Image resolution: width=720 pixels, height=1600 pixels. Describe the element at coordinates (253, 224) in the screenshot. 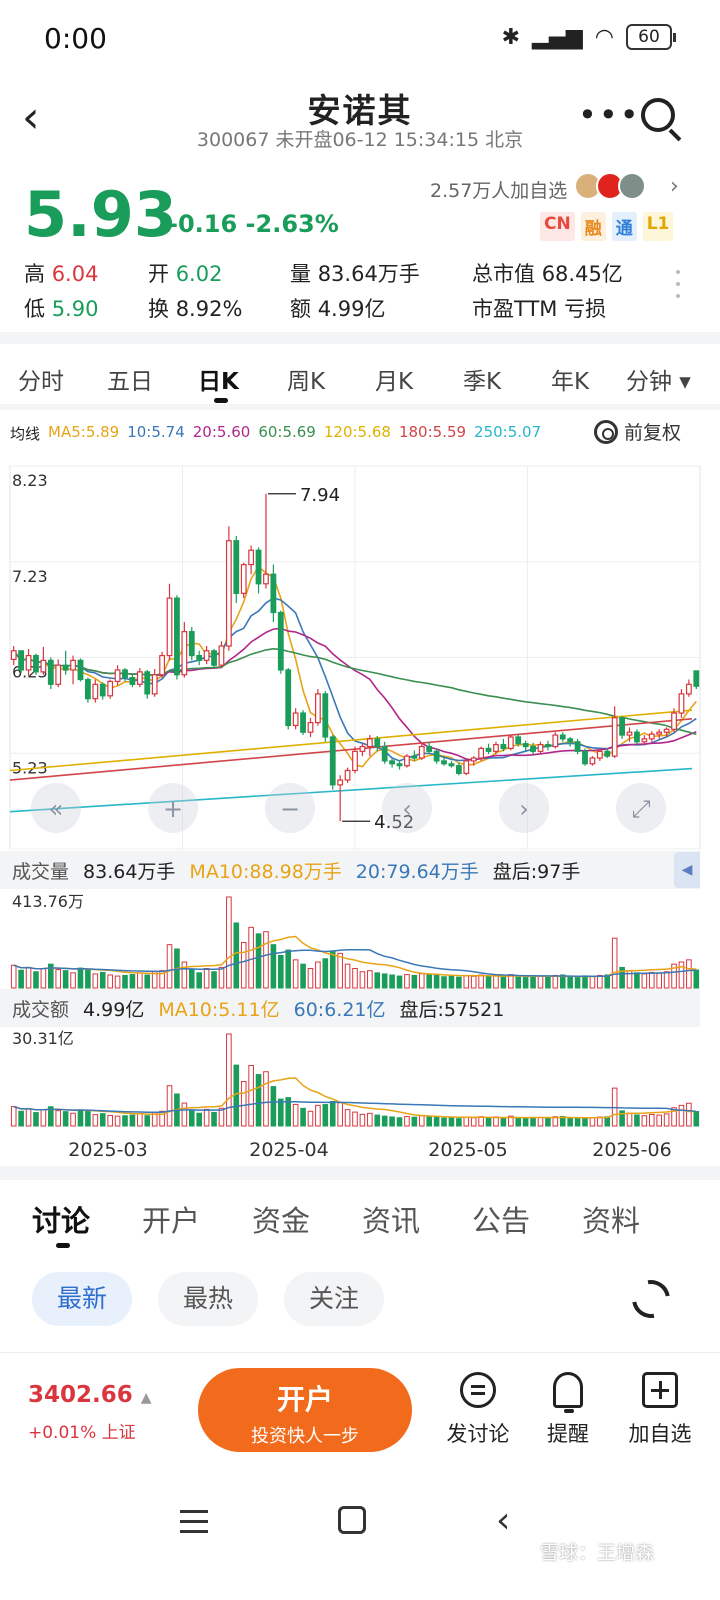

I see `price-change: -0.16 -2.63%` at that location.